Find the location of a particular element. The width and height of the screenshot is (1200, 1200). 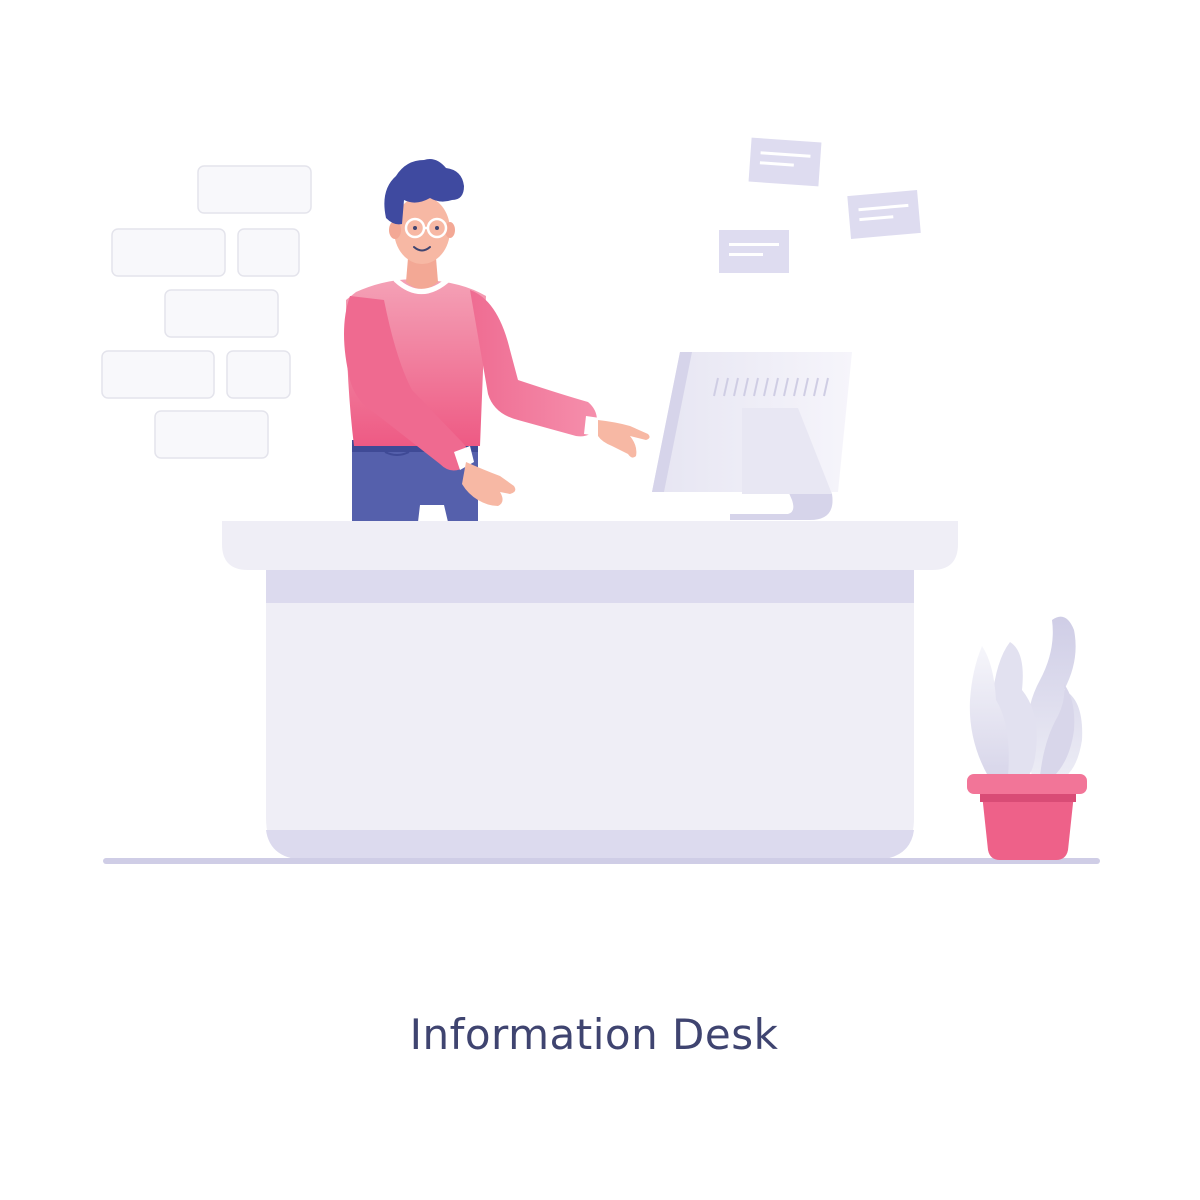

monitor-icon is located at coordinates (752, 436).